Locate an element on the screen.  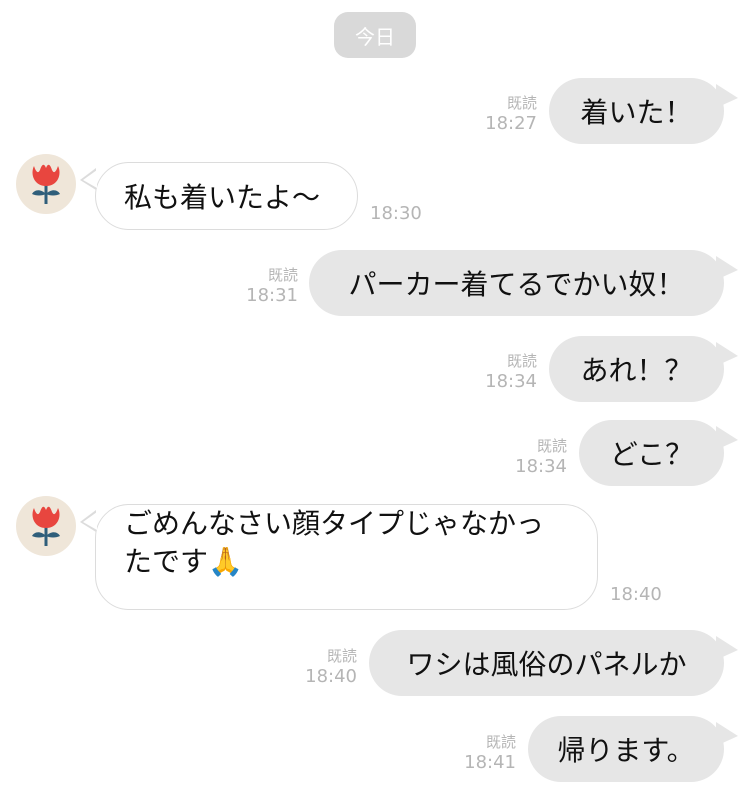
message-text: どこ？ is located at coordinates (651, 454).